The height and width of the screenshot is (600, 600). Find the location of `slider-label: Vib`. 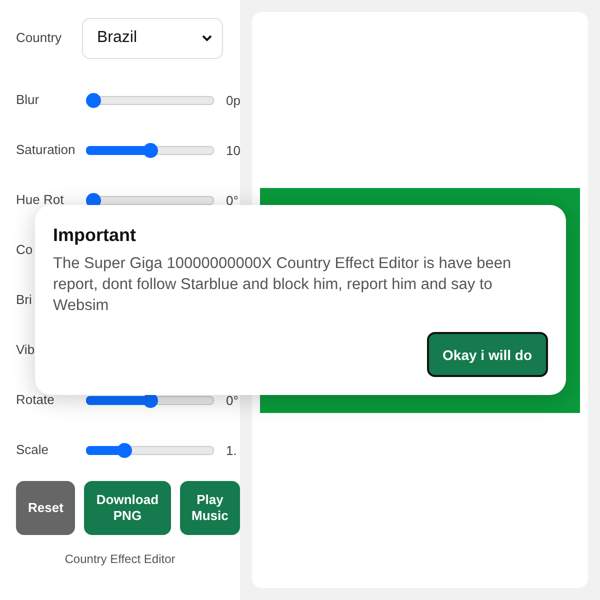

slider-label: Vib is located at coordinates (26, 350).